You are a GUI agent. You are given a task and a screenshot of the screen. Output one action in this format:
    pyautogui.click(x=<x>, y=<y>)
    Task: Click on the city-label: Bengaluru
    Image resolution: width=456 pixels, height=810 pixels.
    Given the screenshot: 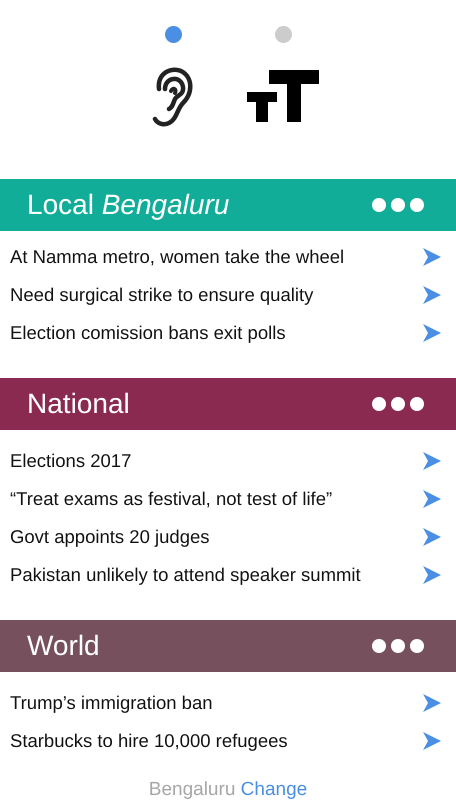 What is the action you would take?
    pyautogui.click(x=192, y=789)
    